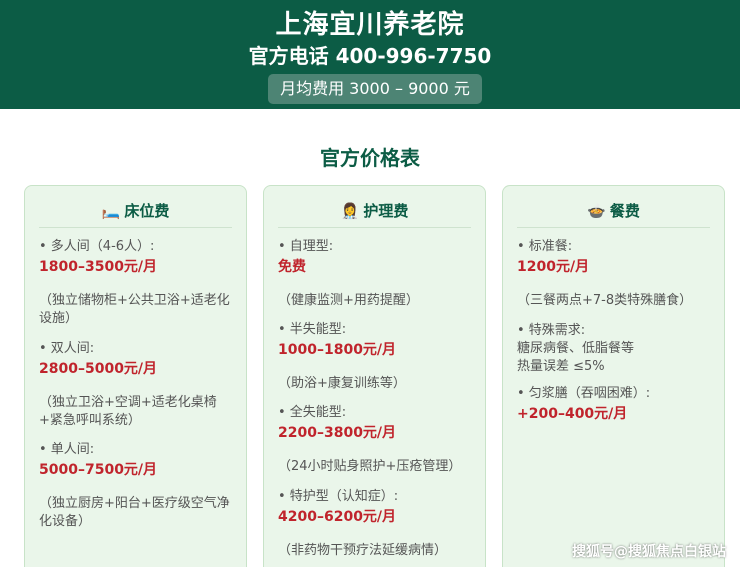 The image size is (740, 567). I want to click on list-item: • 半失能型: 1000–1800元/月 （助浴+康复训练等）, so click(376, 357).